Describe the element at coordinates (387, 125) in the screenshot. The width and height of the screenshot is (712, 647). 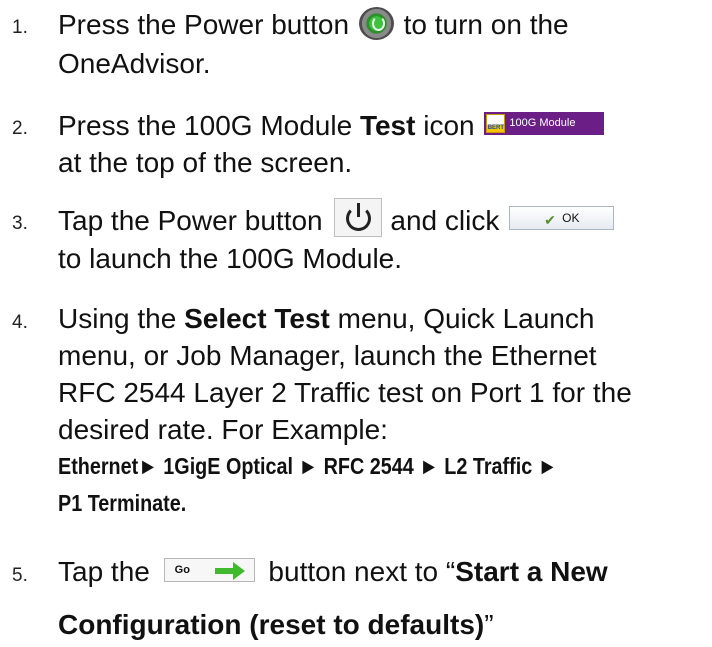
I see `step-text-bold: Test` at that location.